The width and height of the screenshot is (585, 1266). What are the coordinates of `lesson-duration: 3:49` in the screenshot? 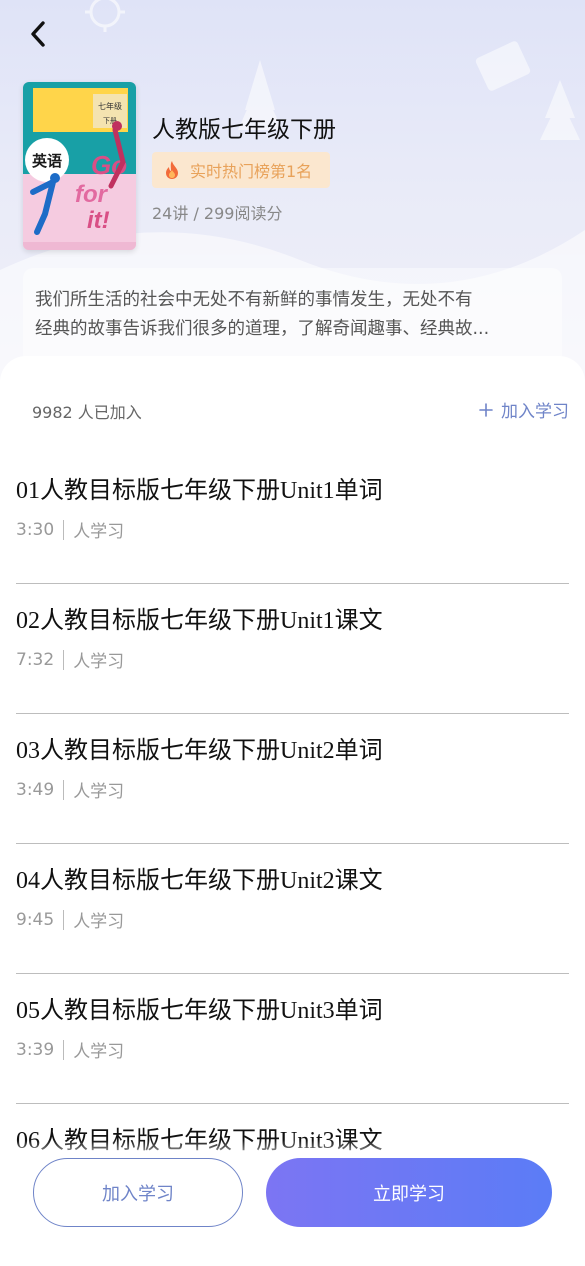 It's located at (35, 789).